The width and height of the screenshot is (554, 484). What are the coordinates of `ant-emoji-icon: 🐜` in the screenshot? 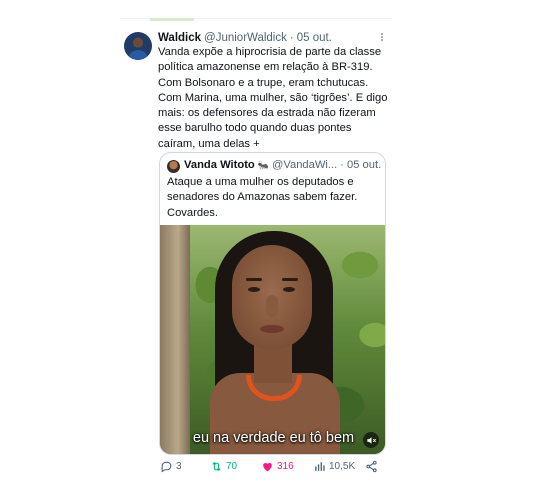 It's located at (263, 164).